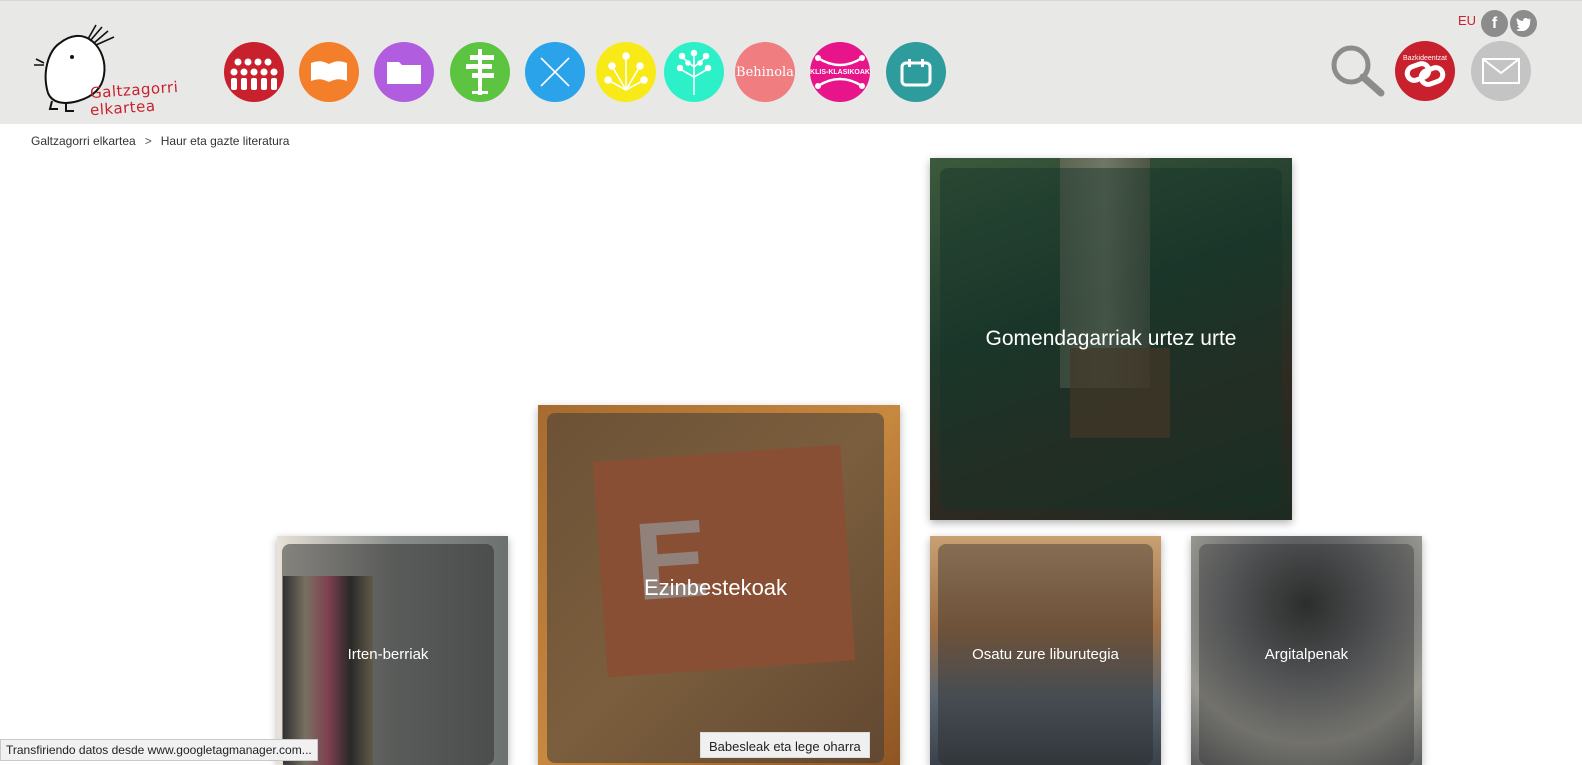 This screenshot has width=1582, height=765. I want to click on tree-icon, so click(694, 72).